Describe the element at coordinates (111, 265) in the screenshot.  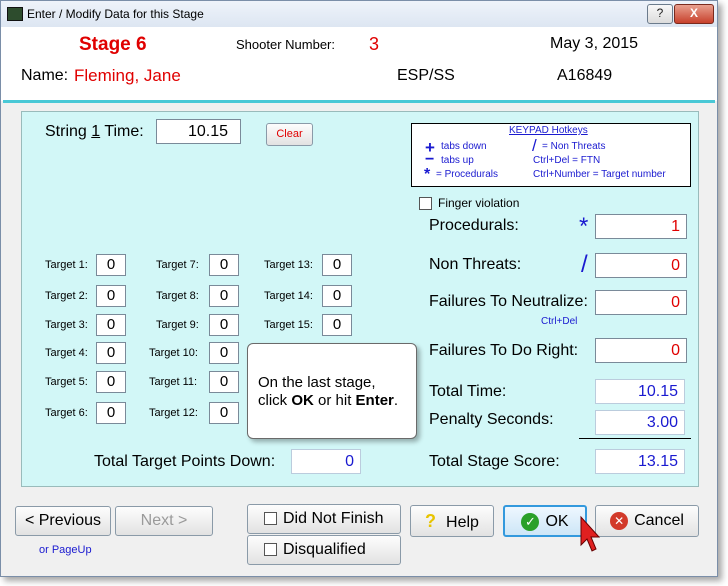
I see `target-1-input: 0` at that location.